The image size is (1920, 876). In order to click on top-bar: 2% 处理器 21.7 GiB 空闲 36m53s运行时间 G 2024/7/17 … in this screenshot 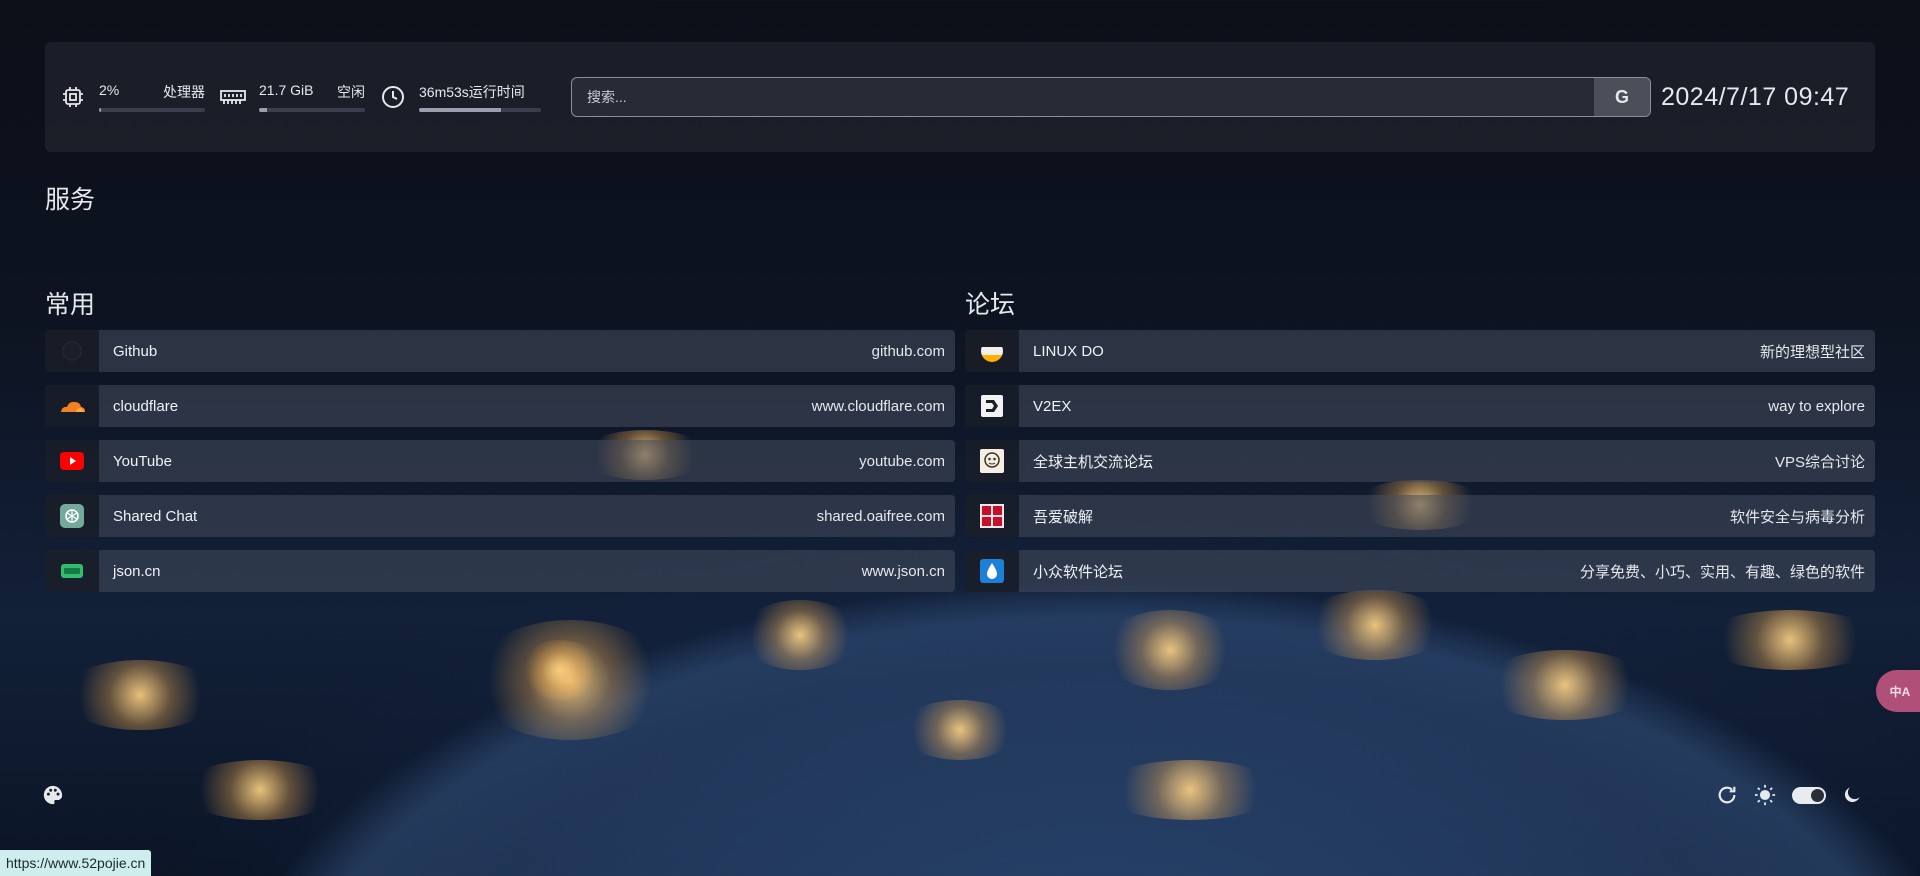, I will do `click(960, 97)`.